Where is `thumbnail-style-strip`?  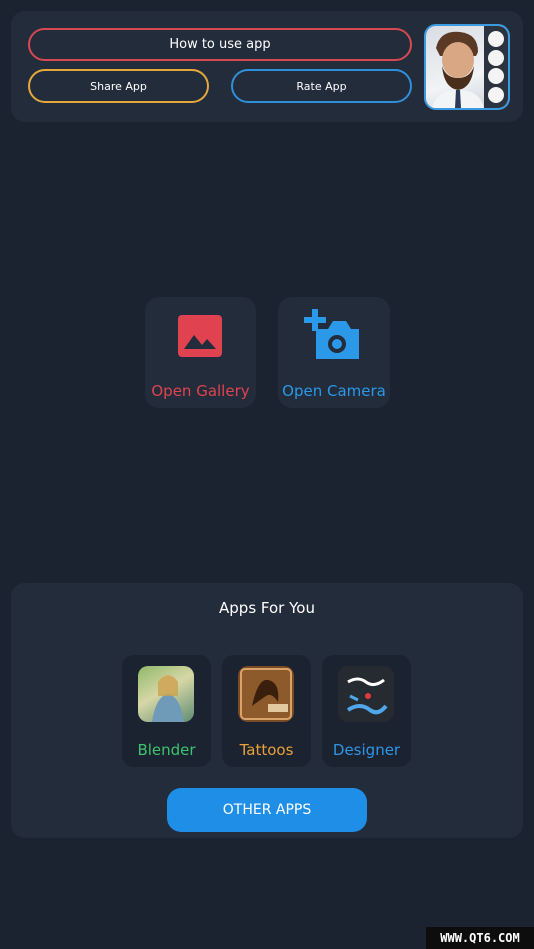
thumbnail-style-strip is located at coordinates (496, 67).